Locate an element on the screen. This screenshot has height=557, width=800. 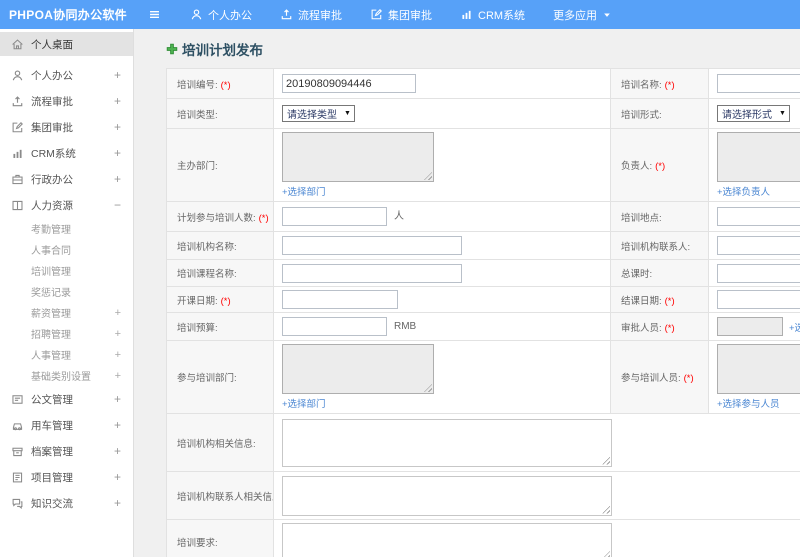
sidebar-item-group-approval: 集团审批 + is located at coordinates (66, 127).